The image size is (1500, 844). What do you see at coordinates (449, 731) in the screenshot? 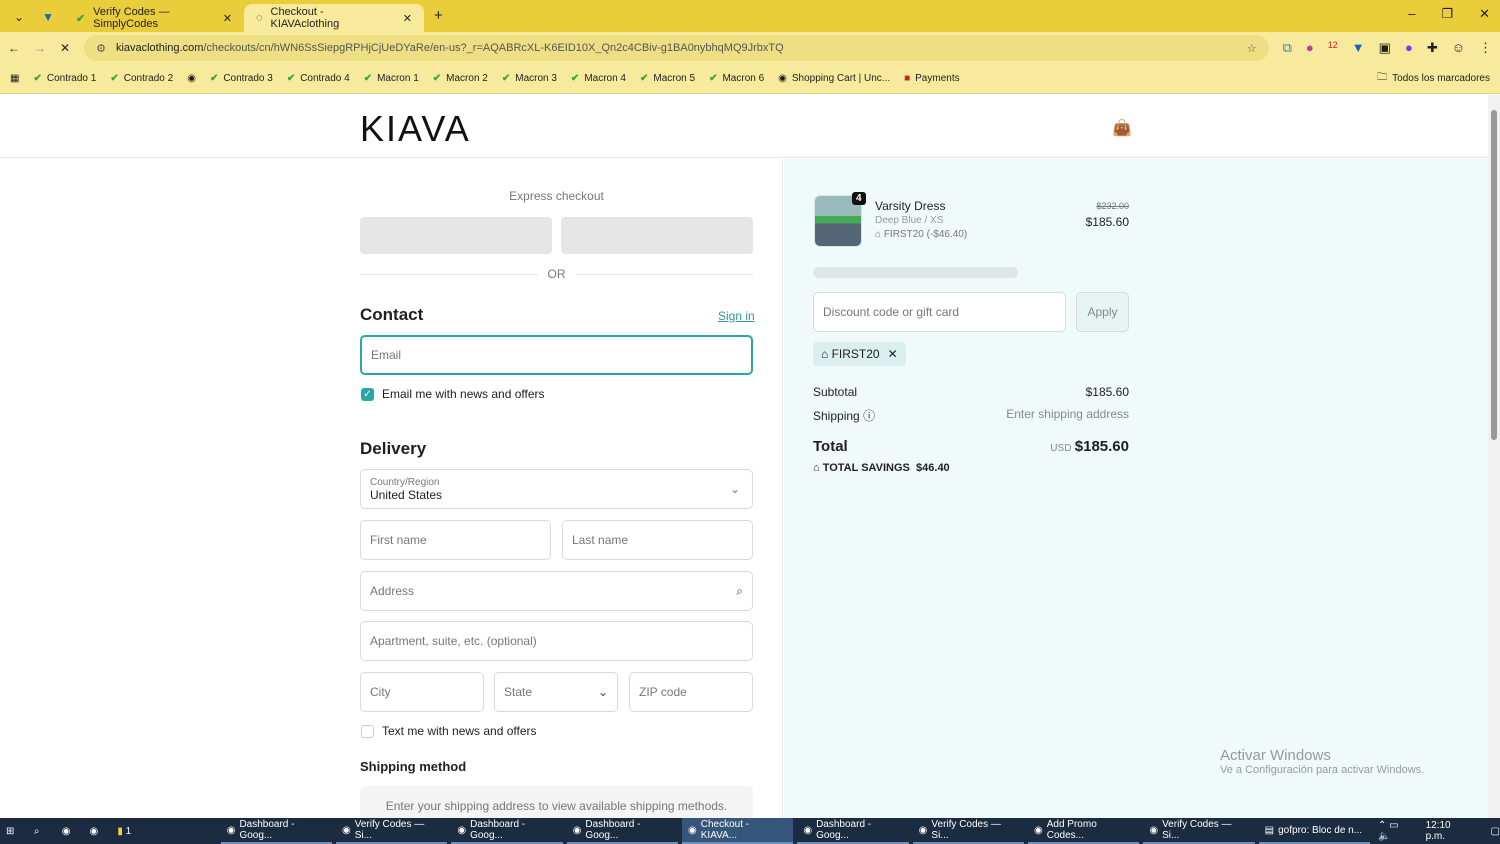
I see `text-news-checkbox: Text me with news and offers` at bounding box center [449, 731].